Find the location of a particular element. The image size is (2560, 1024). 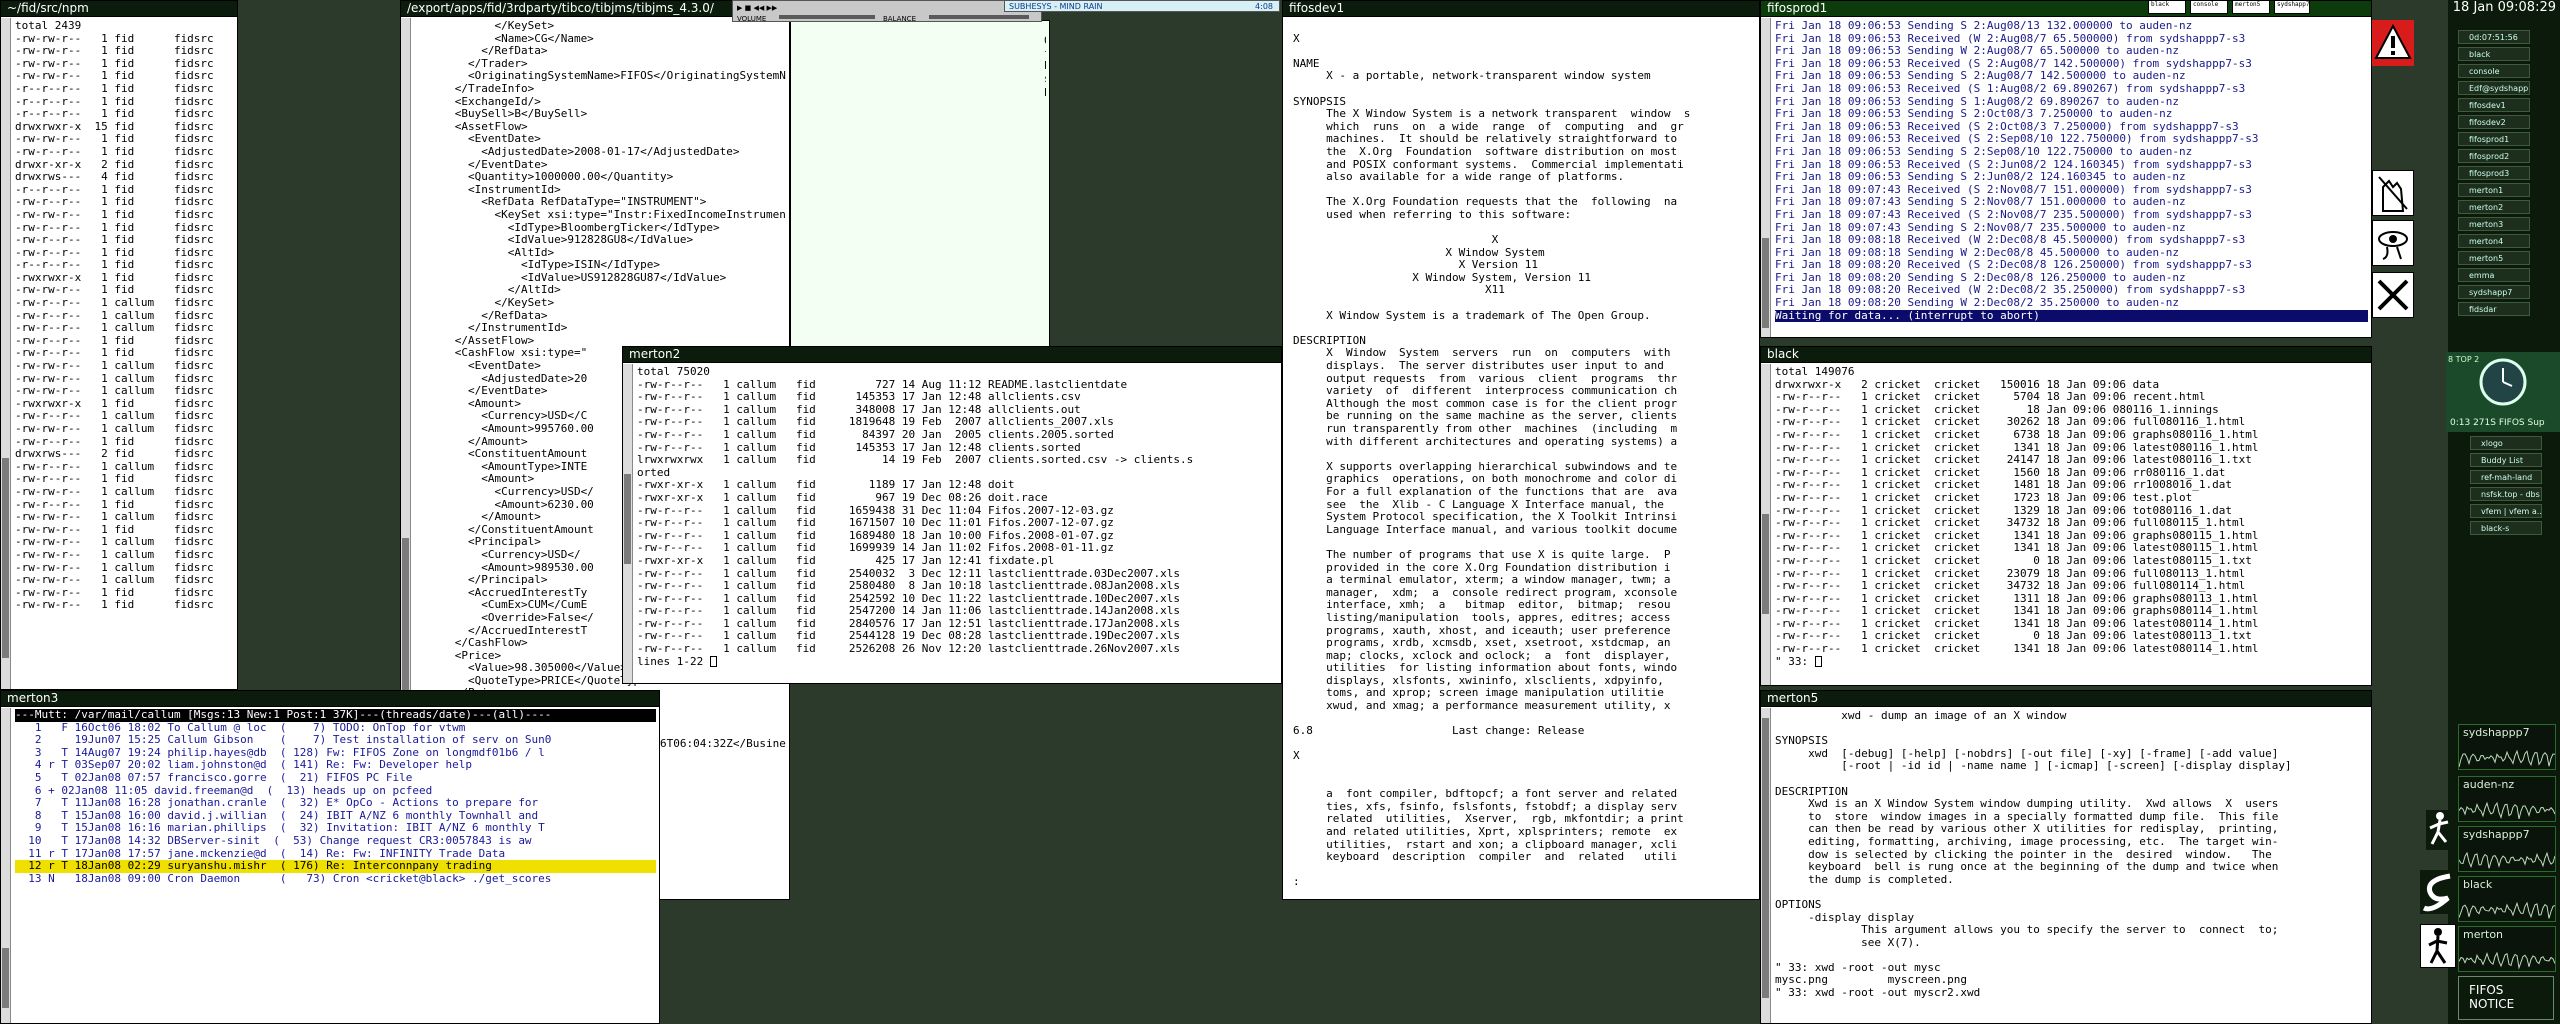

fidsrc-titlebar: ~/fid/src/npm is located at coordinates (119, 9).